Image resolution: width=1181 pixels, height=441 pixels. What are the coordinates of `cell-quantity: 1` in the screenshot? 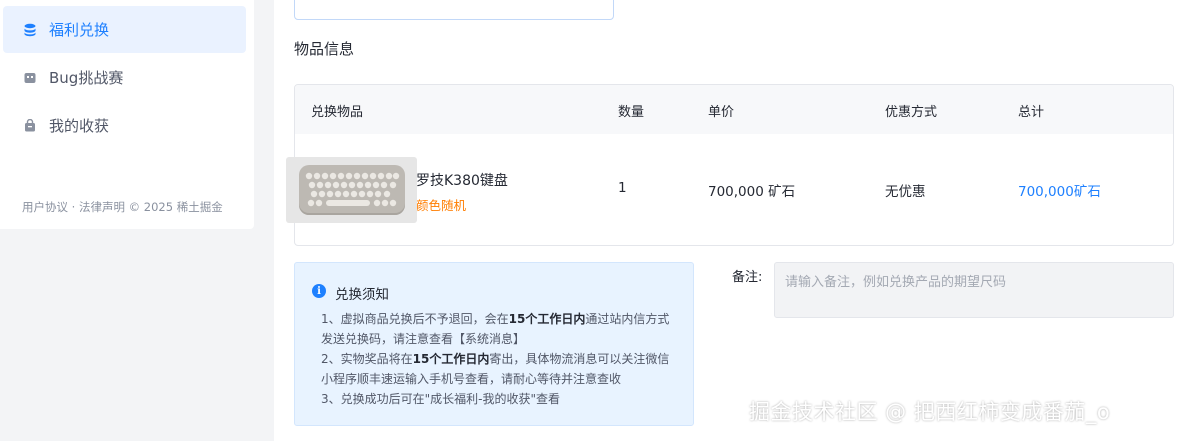 It's located at (622, 188).